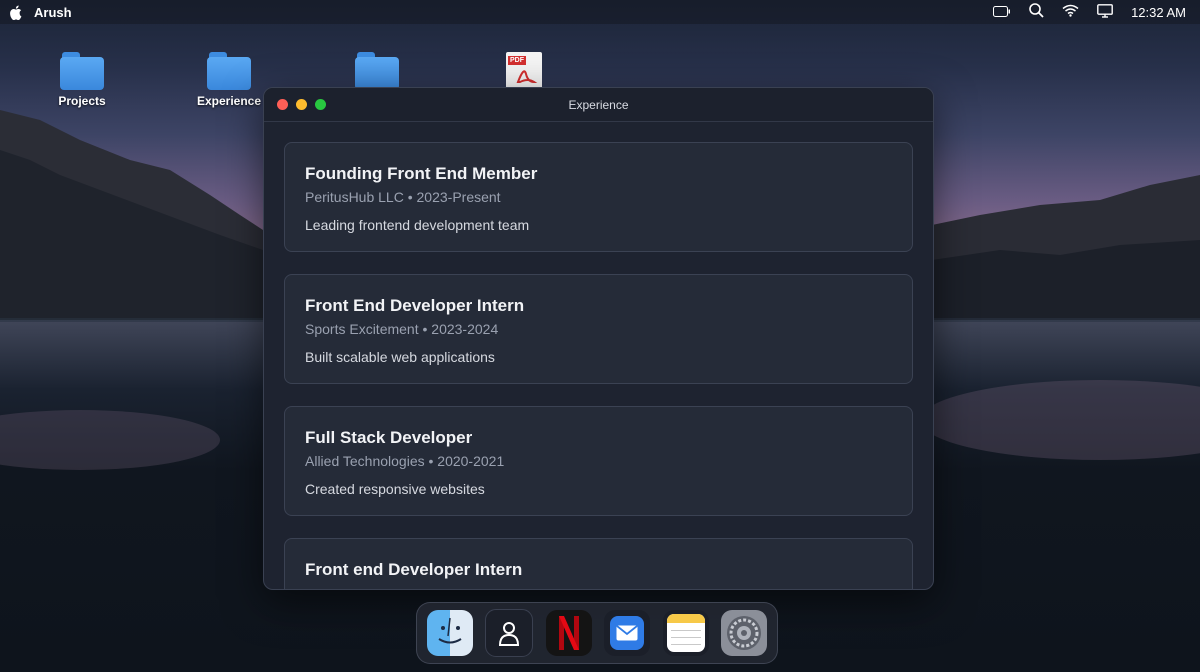 The image size is (1200, 672). I want to click on desktop-item-projects: Projects, so click(82, 78).